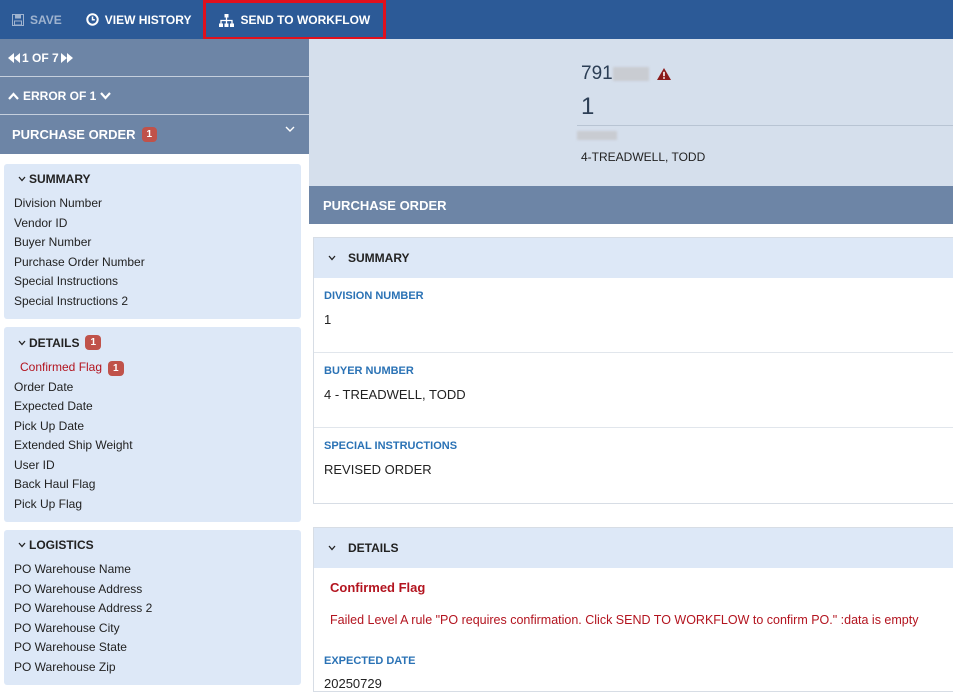 This screenshot has height=692, width=953. I want to click on purchase-order-title: PURCHASE ORDER, so click(74, 134).